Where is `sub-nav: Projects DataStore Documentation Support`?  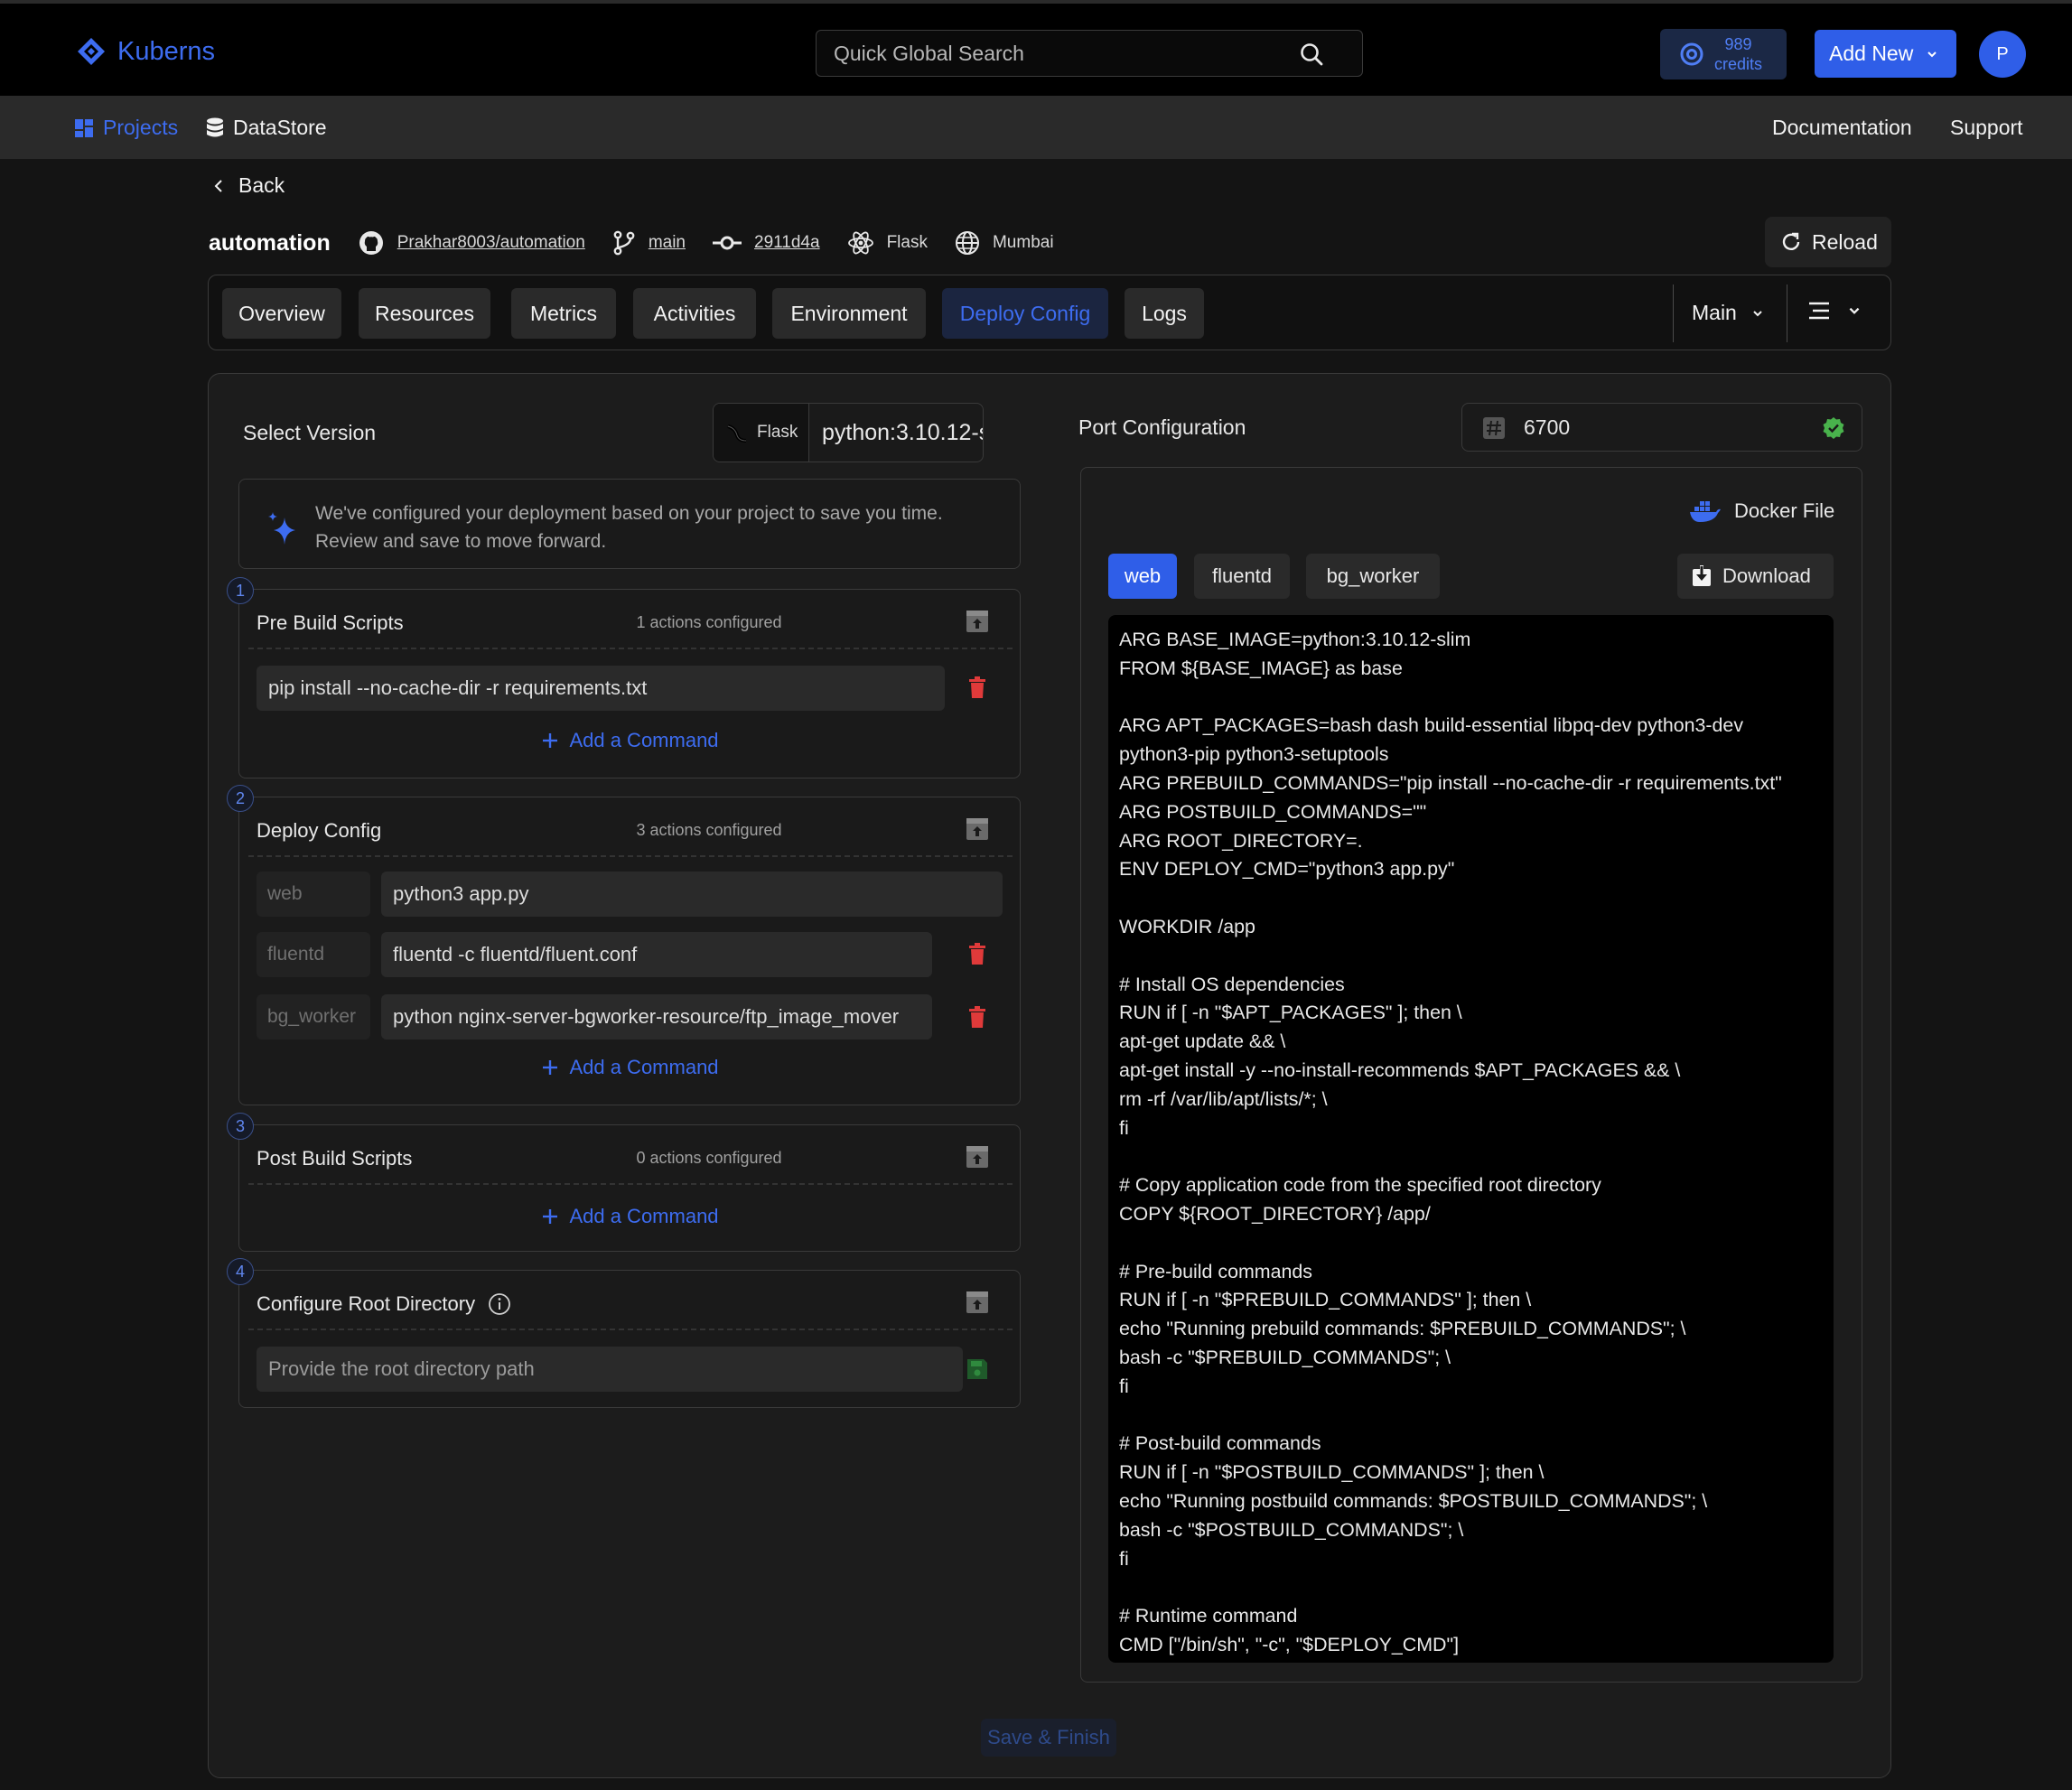
sub-nav: Projects DataStore Documentation Support is located at coordinates (1036, 128).